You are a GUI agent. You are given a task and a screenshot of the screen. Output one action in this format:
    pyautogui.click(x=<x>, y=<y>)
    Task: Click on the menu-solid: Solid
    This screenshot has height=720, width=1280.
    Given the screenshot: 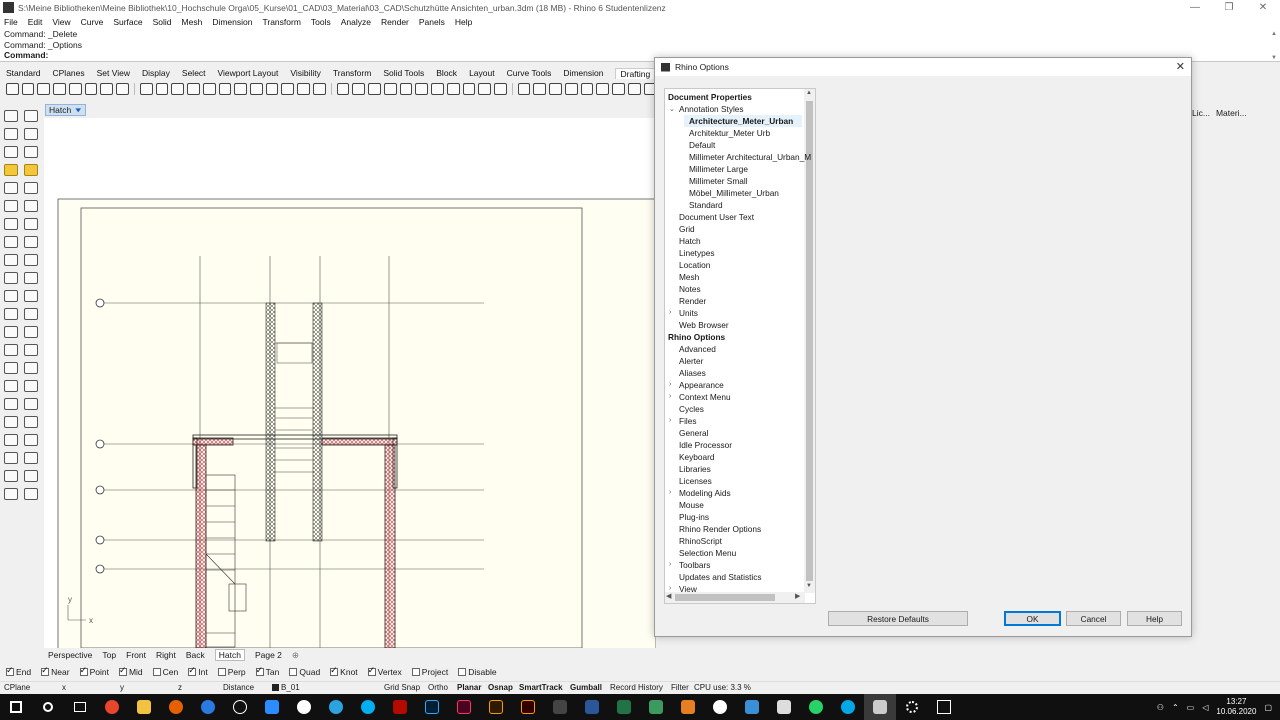 What is the action you would take?
    pyautogui.click(x=162, y=22)
    